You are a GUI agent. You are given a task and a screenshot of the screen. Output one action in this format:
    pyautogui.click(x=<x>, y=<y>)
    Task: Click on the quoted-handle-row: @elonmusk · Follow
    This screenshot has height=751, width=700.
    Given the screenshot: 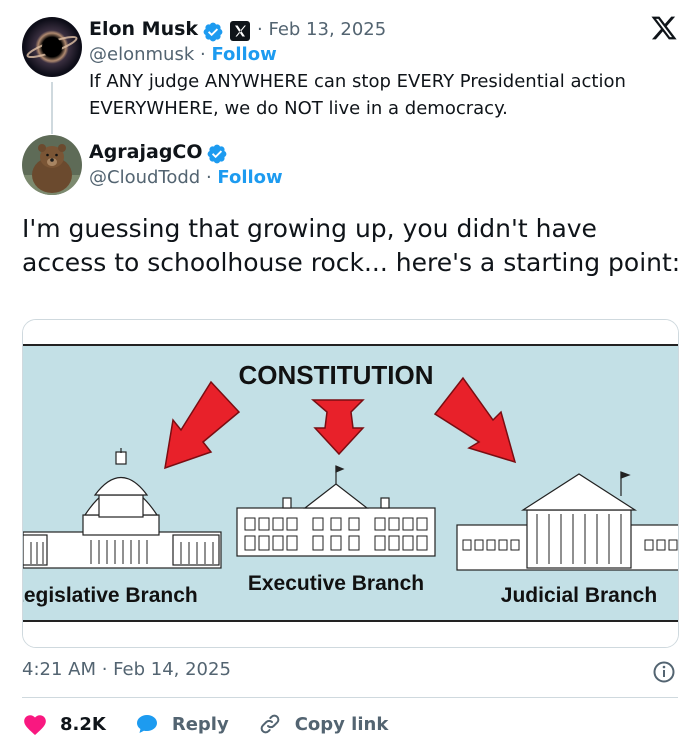 What is the action you would take?
    pyautogui.click(x=183, y=54)
    